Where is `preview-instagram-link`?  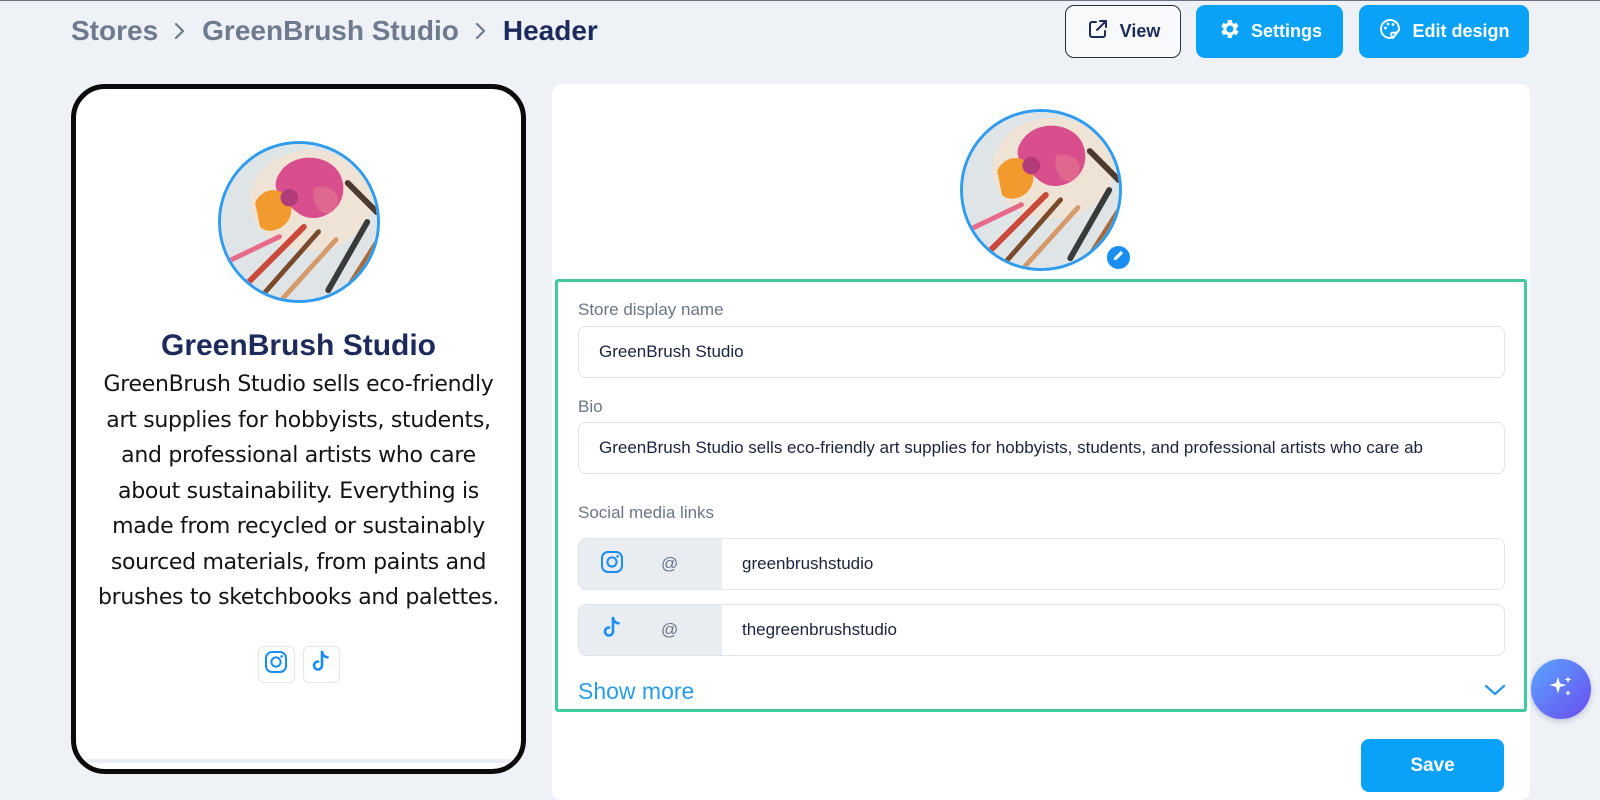
preview-instagram-link is located at coordinates (276, 664).